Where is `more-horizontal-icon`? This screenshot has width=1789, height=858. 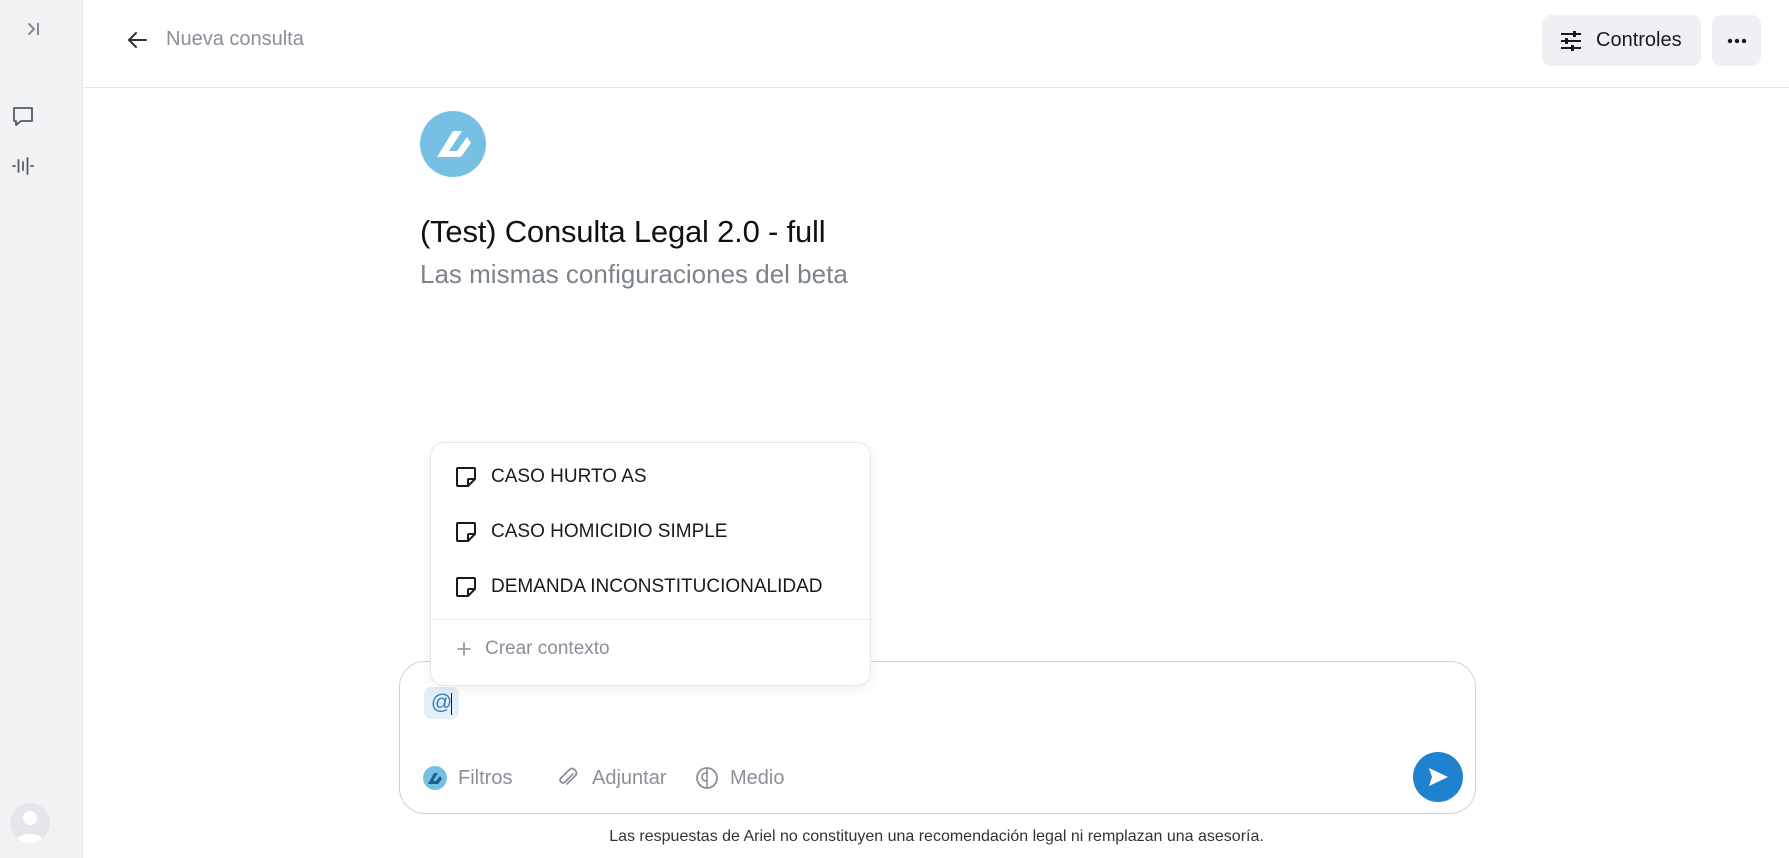 more-horizontal-icon is located at coordinates (1736, 40).